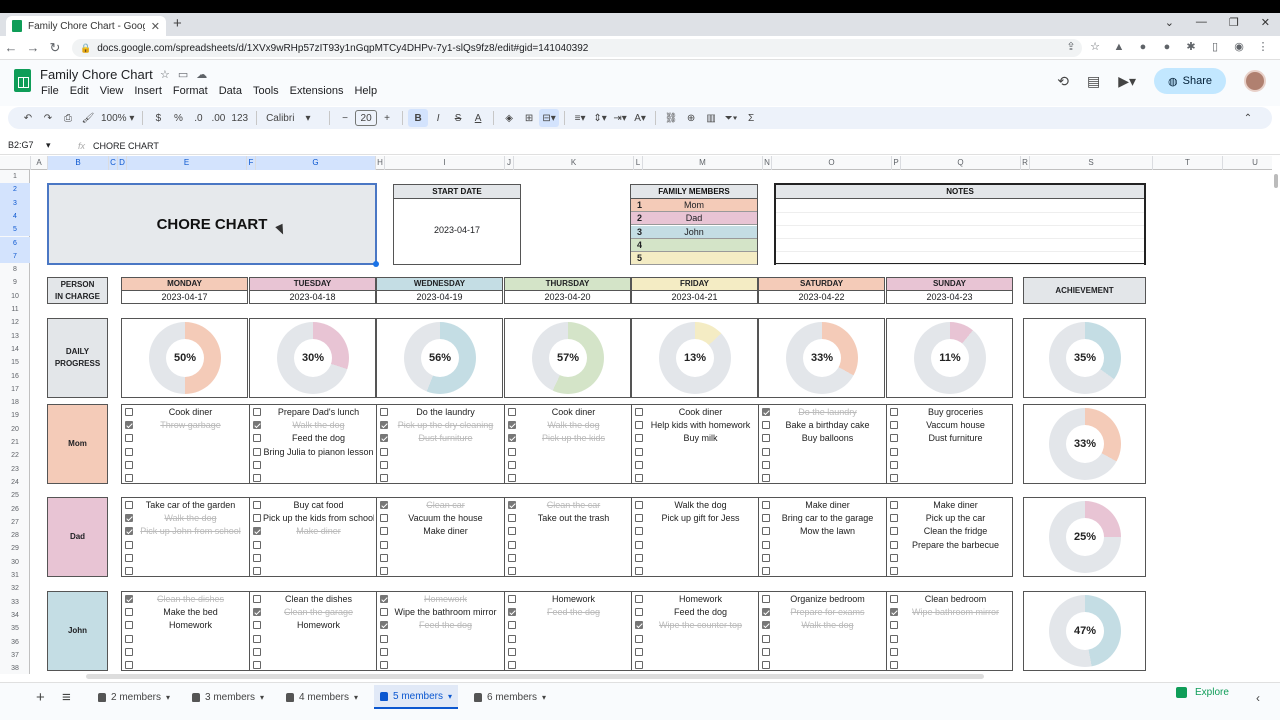  Describe the element at coordinates (694, 219) in the screenshot. I see `family-member-row: 2 Dad` at that location.